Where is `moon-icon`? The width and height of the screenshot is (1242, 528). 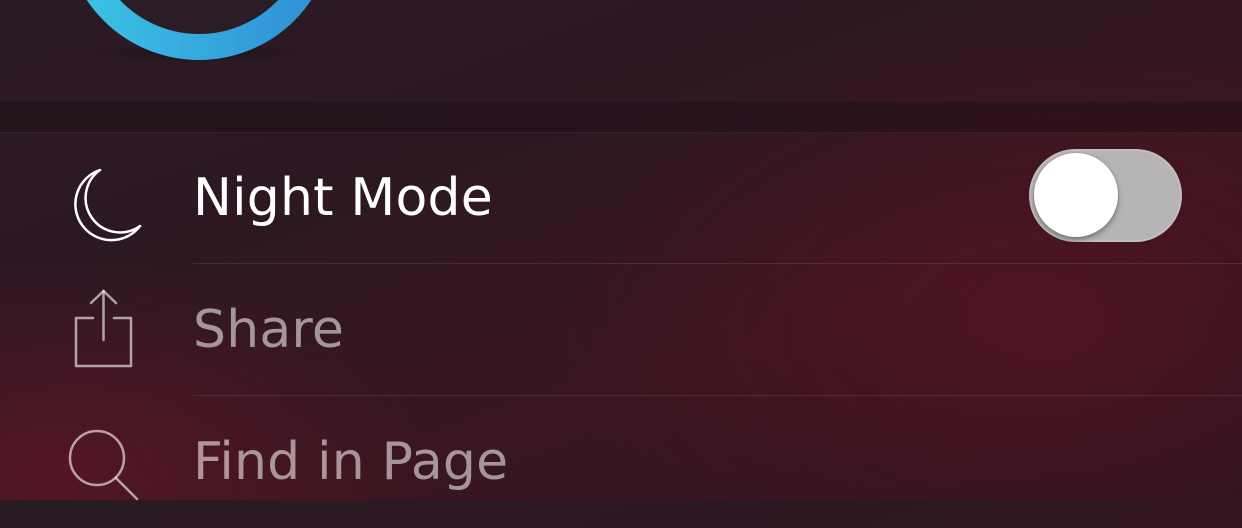 moon-icon is located at coordinates (105, 201).